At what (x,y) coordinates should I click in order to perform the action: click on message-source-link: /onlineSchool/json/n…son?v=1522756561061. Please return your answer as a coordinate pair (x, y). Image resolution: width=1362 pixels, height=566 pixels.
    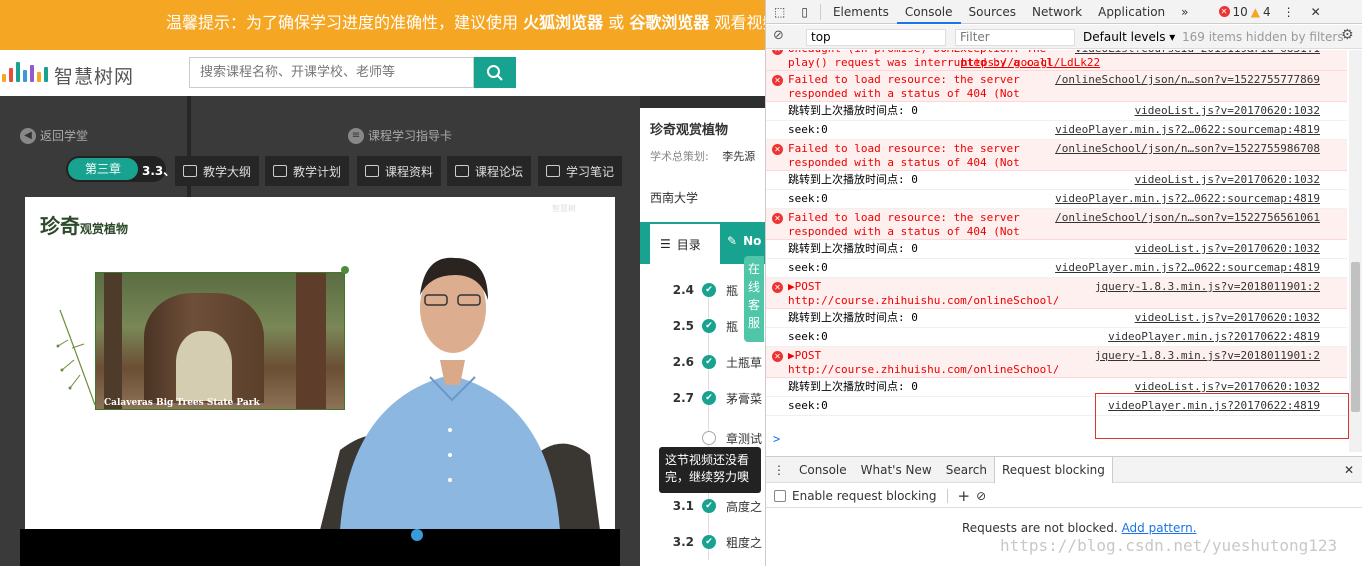
    Looking at the image, I should click on (1187, 218).